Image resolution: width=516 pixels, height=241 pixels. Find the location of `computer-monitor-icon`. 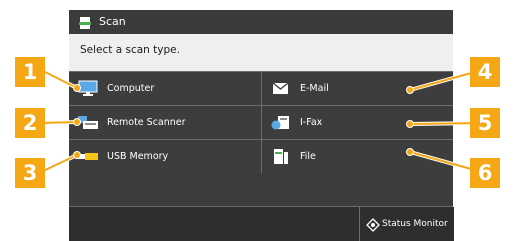

computer-monitor-icon is located at coordinates (88, 88).